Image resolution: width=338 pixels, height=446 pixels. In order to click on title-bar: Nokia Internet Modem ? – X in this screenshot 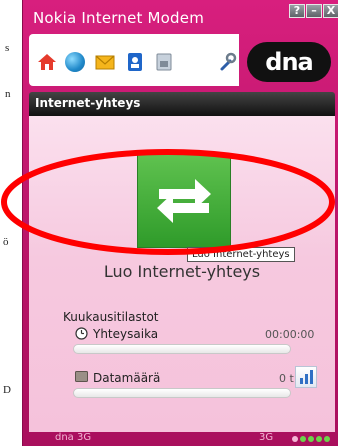, I will do `click(180, 16)`.